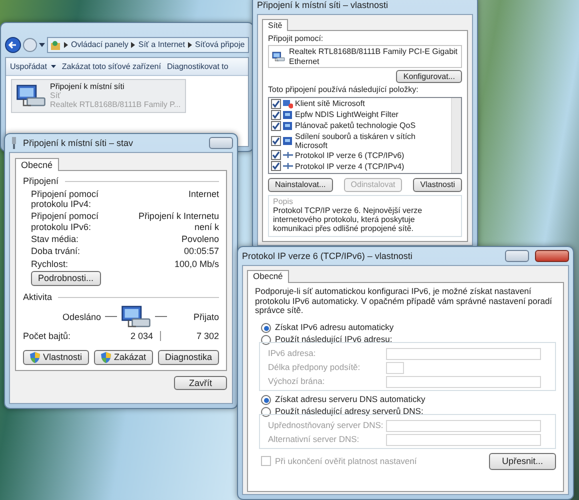  What do you see at coordinates (326, 426) in the screenshot?
I see `field-label: Upřednostňovaný server DNS:` at bounding box center [326, 426].